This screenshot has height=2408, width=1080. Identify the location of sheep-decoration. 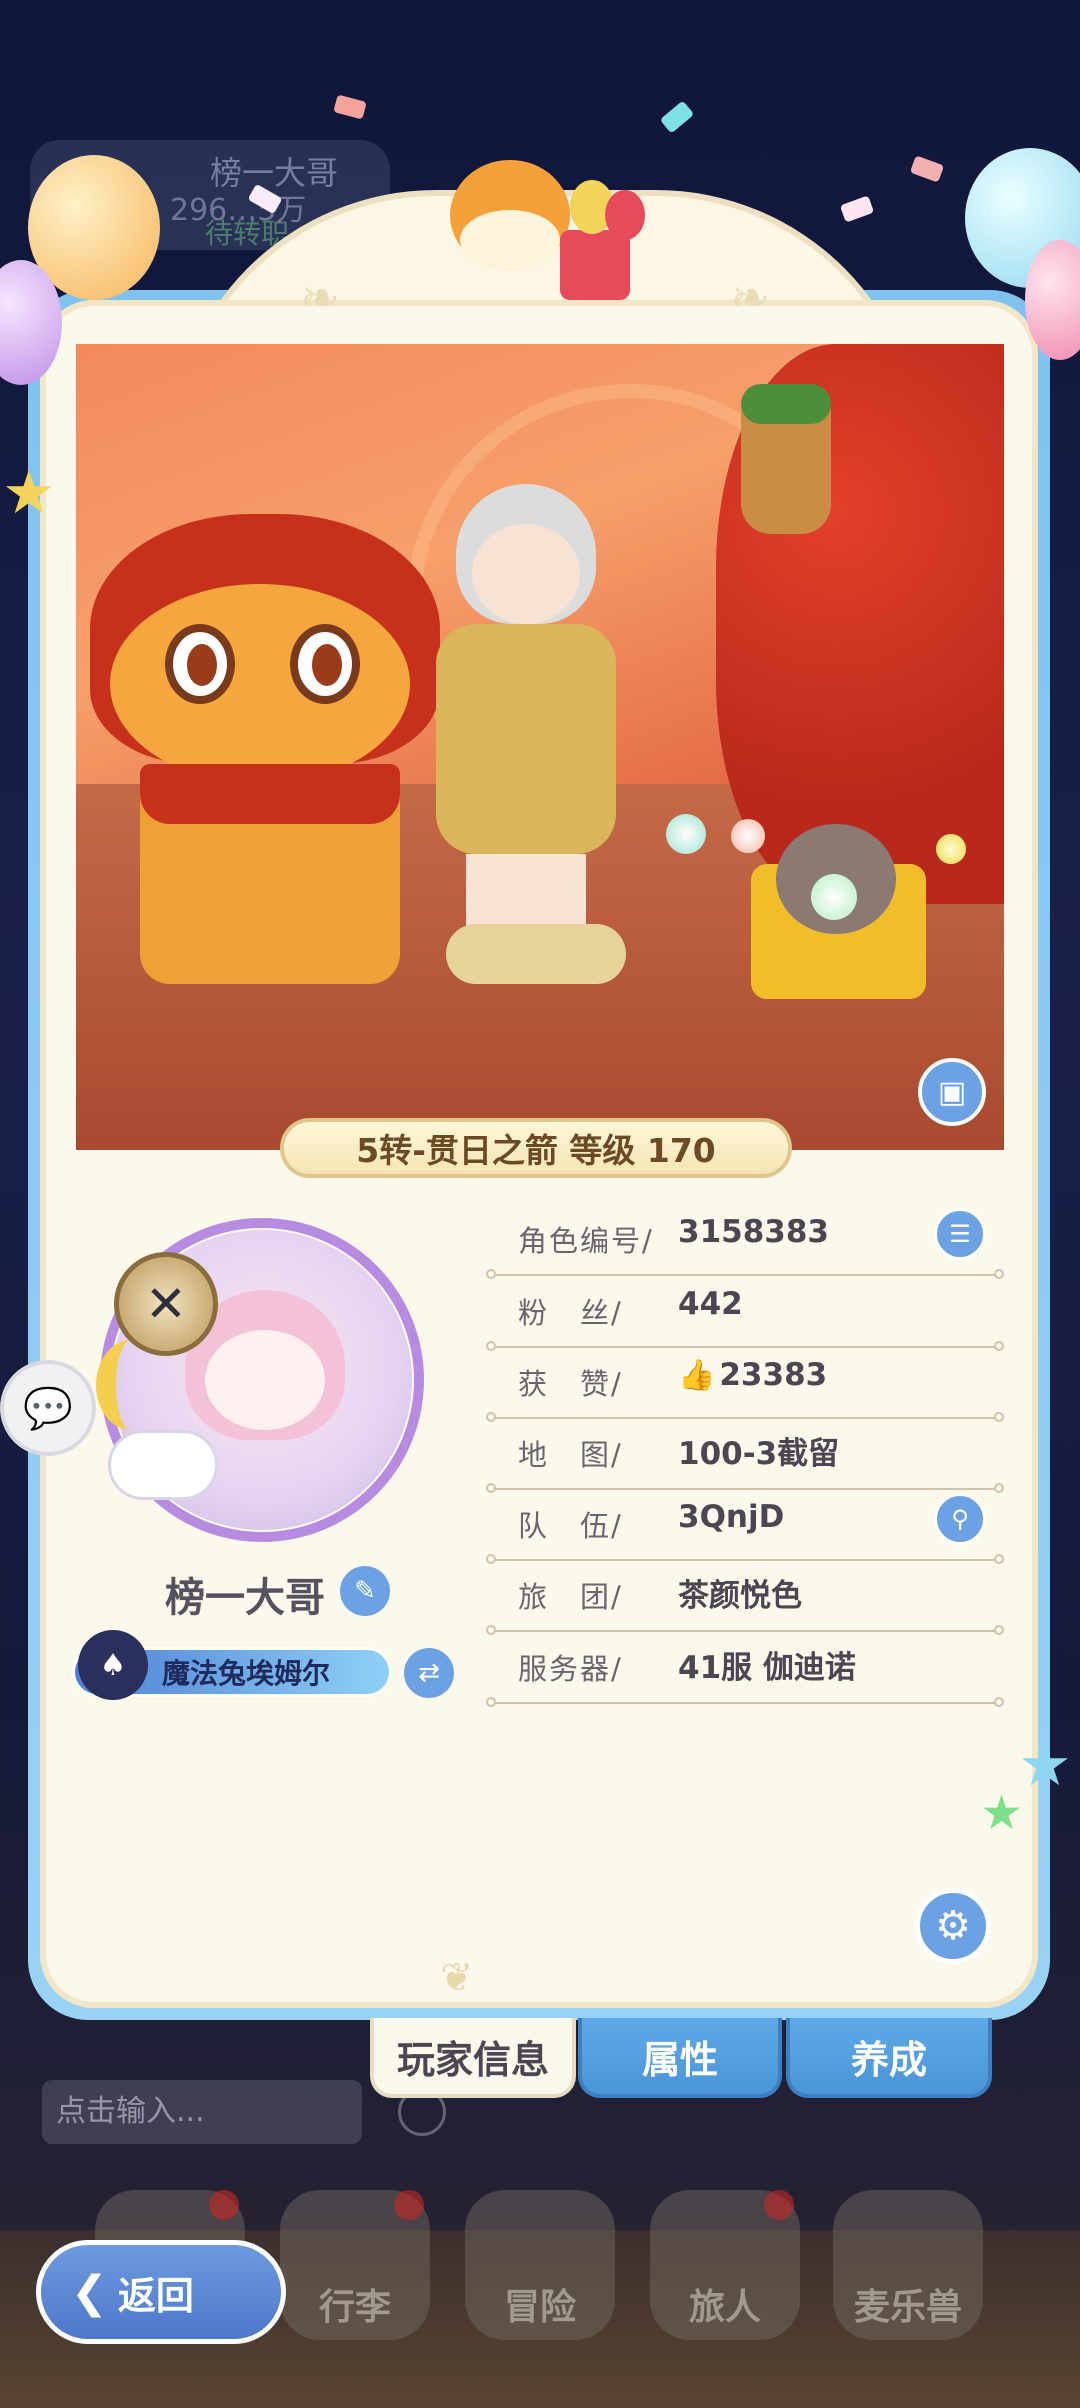
(163, 1465).